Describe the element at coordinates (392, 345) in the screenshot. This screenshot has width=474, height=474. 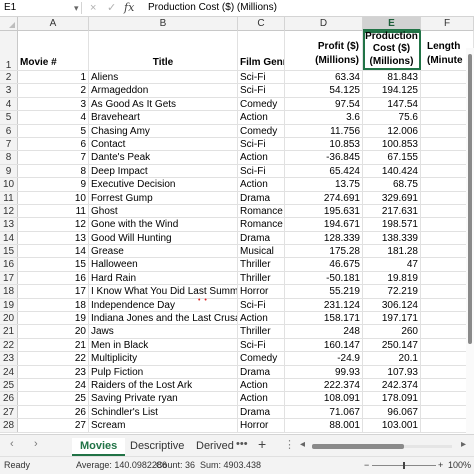
I see `cell-cost: 250.147` at that location.